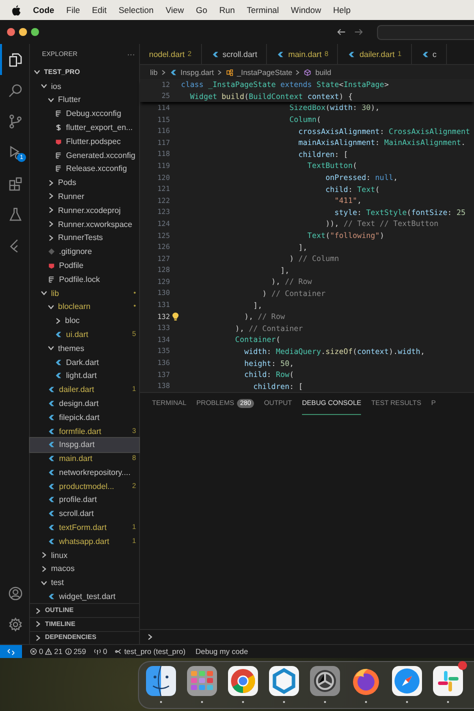  I want to click on menu-item: Terminal, so click(262, 10).